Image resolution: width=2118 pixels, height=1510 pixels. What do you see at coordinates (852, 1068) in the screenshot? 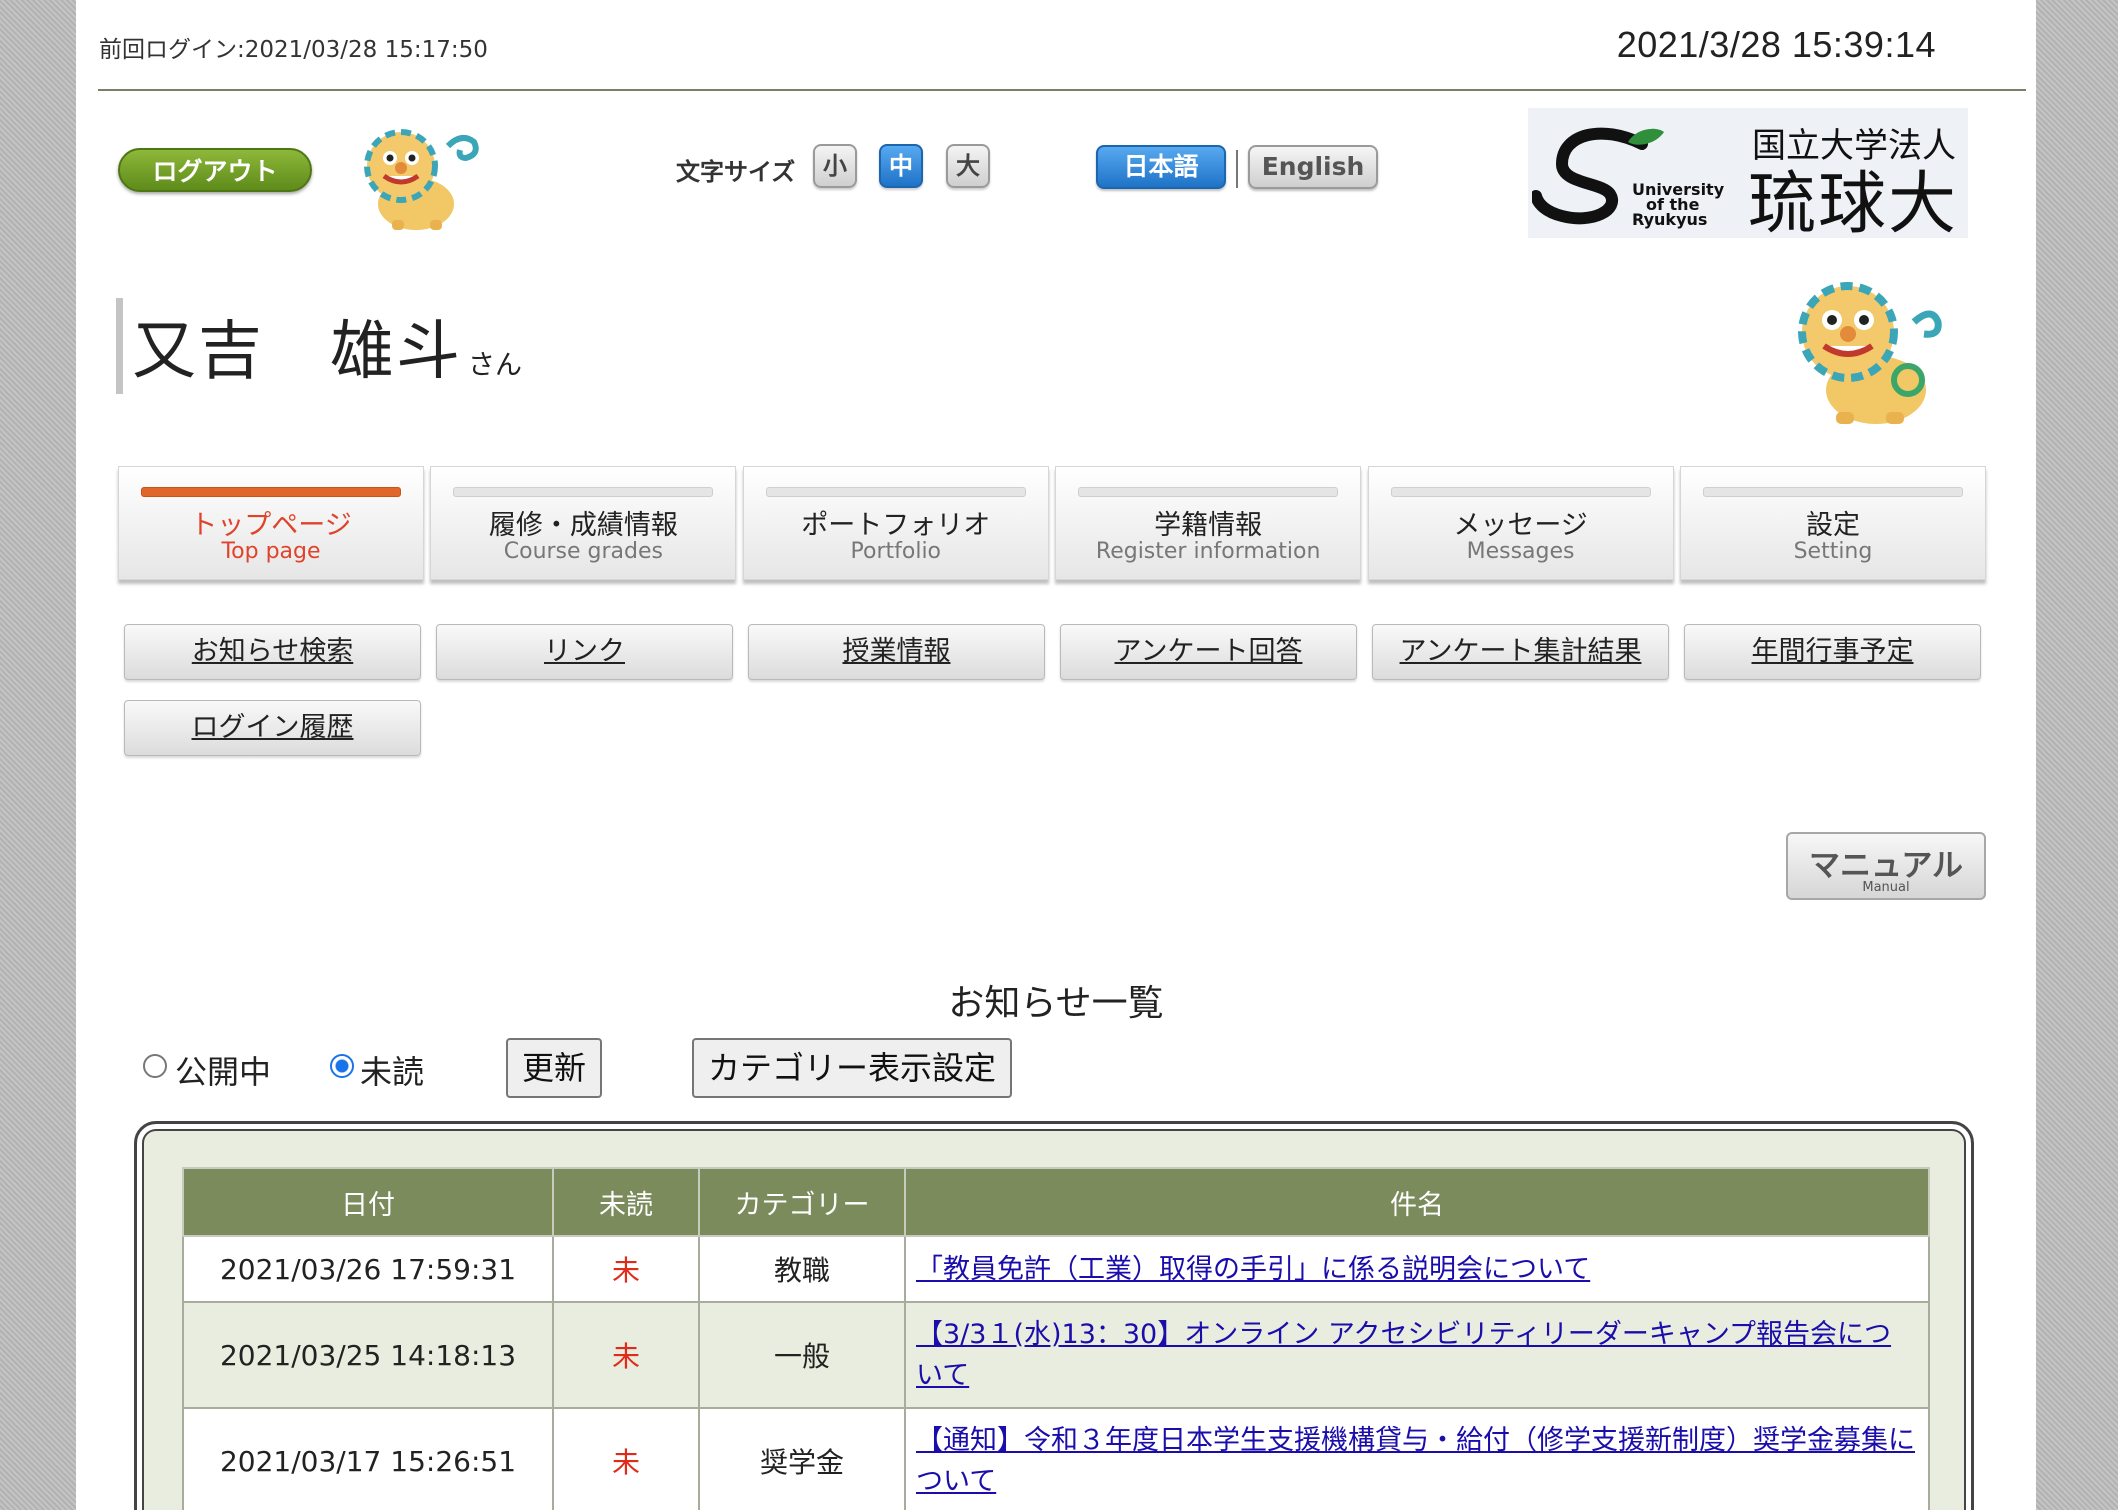
I see `category-settings-button: カテゴリー表示設定` at bounding box center [852, 1068].